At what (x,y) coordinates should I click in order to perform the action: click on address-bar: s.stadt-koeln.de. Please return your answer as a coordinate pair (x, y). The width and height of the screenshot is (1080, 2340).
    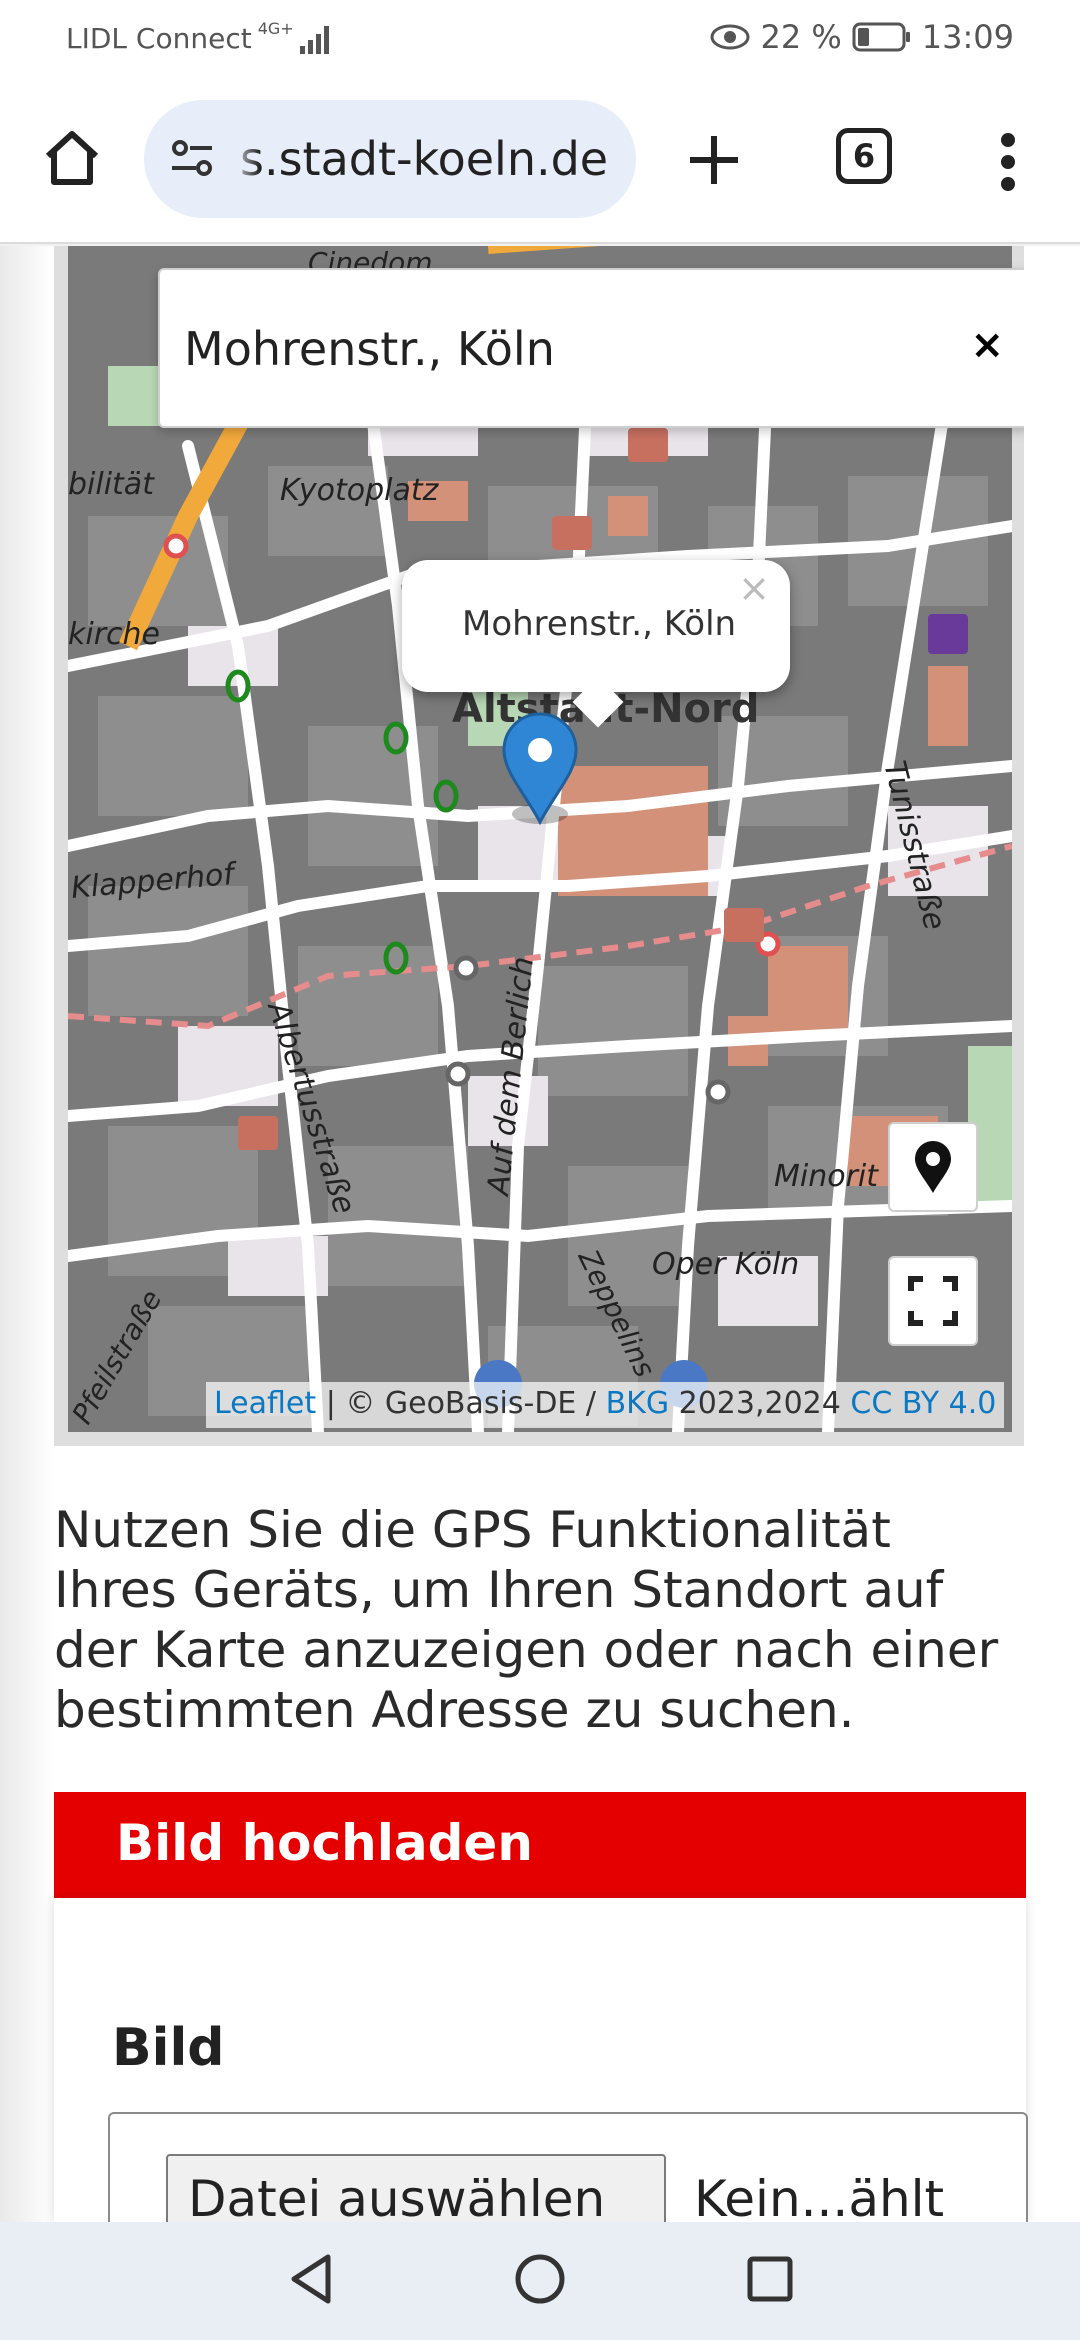
    Looking at the image, I should click on (390, 159).